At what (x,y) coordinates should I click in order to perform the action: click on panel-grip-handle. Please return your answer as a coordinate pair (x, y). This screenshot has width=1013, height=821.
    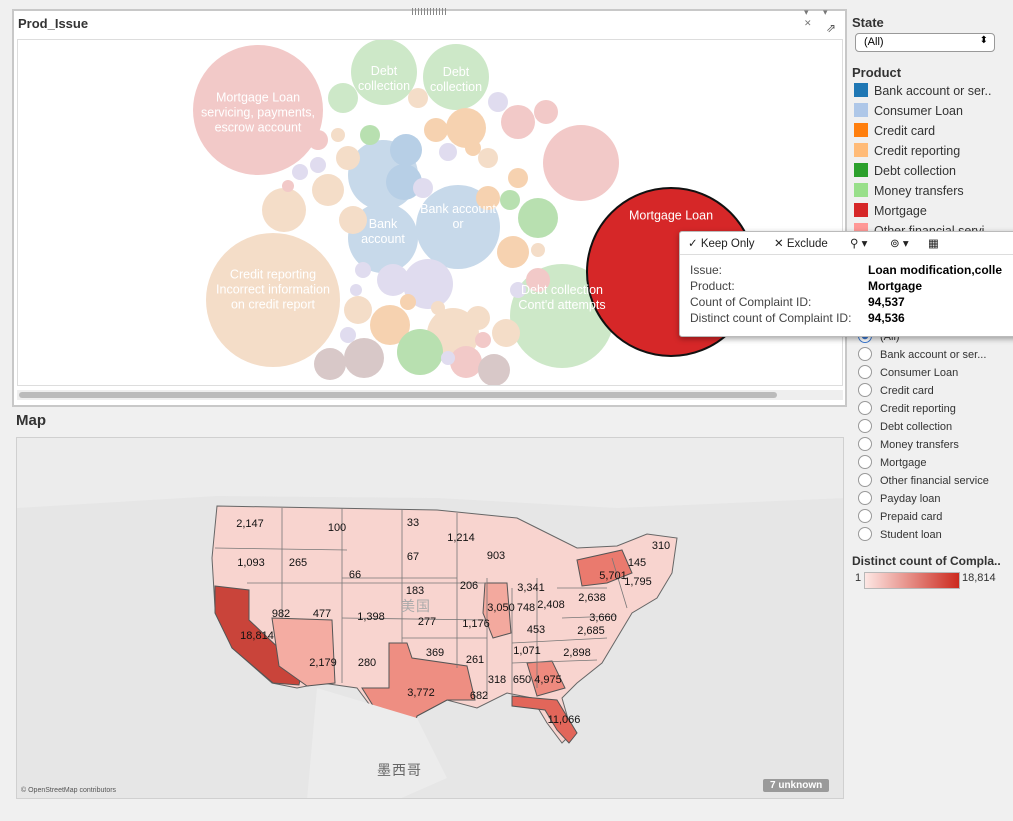
    Looking at the image, I should click on (430, 11).